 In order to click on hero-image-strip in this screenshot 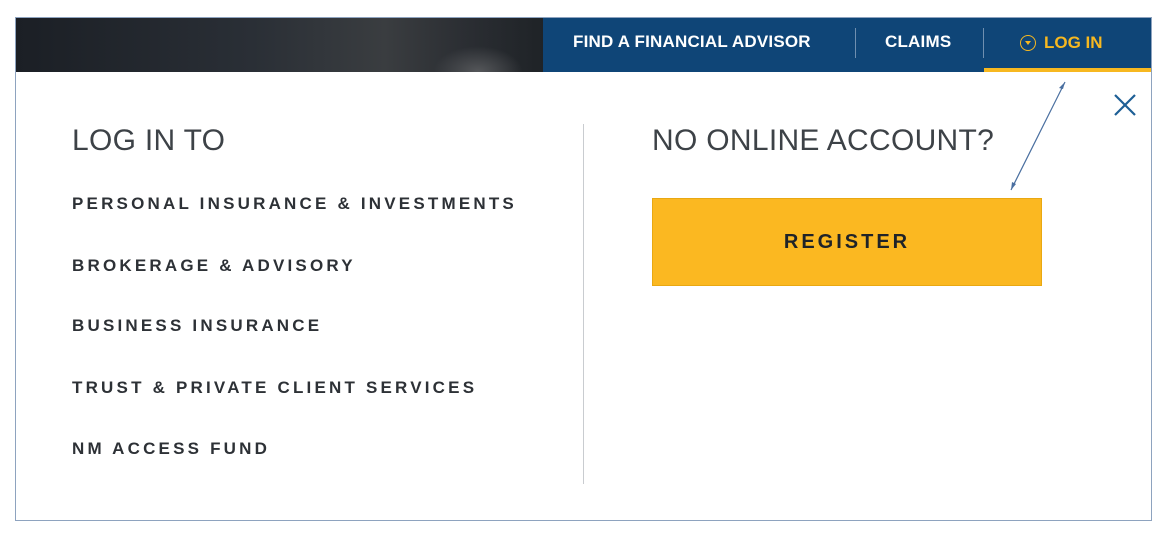, I will do `click(279, 45)`.